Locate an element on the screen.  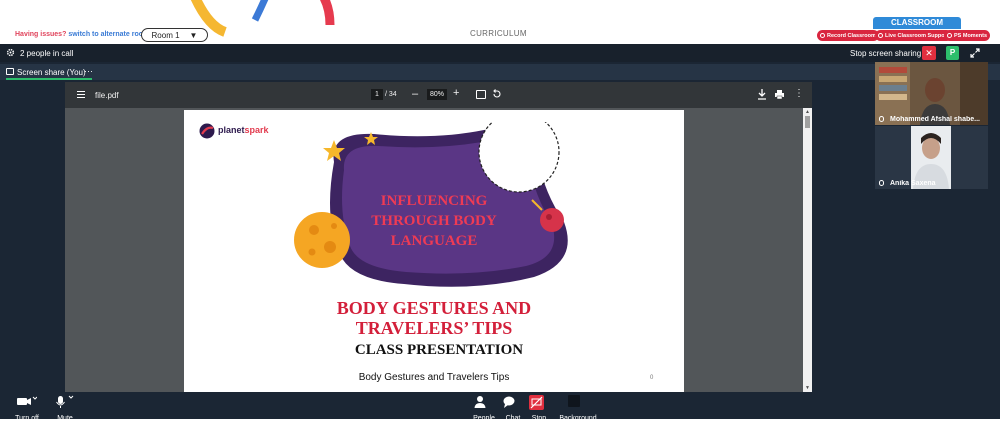
stop-sharing-label: Stop screen sharing is located at coordinates (886, 53).